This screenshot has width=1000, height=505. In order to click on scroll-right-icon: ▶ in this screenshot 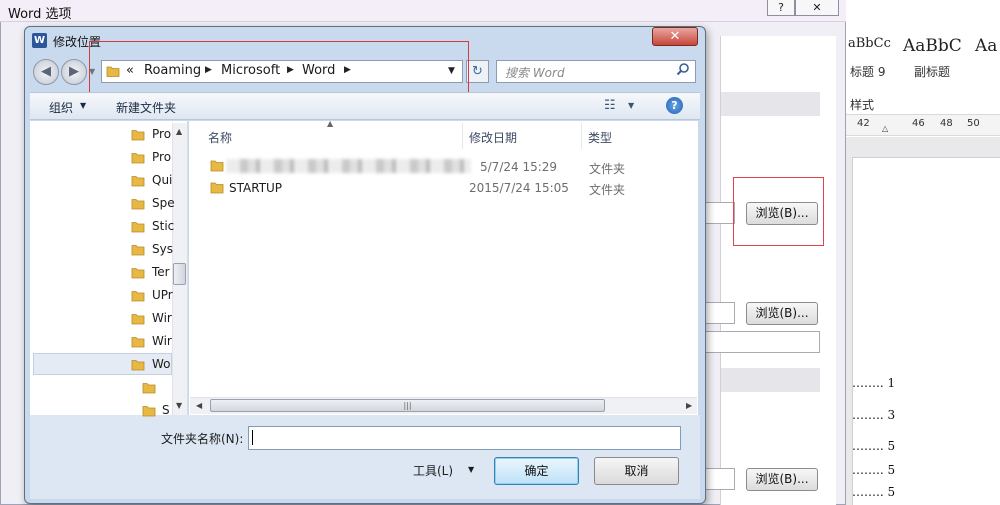, I will do `click(689, 405)`.